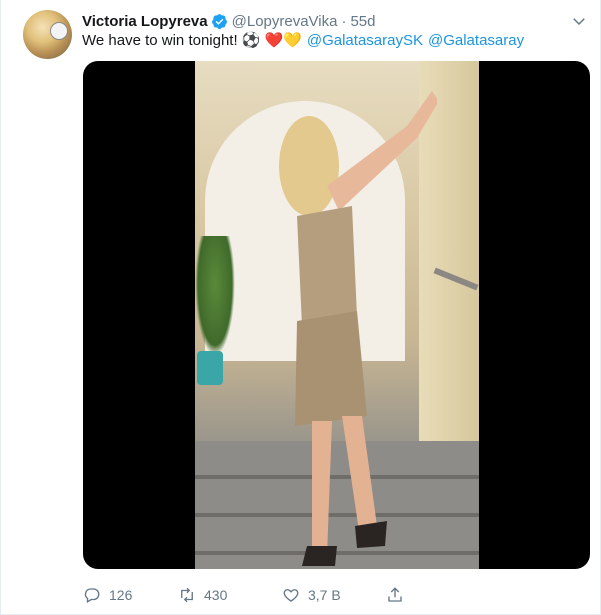 The height and width of the screenshot is (615, 601). I want to click on avatar, so click(47, 34).